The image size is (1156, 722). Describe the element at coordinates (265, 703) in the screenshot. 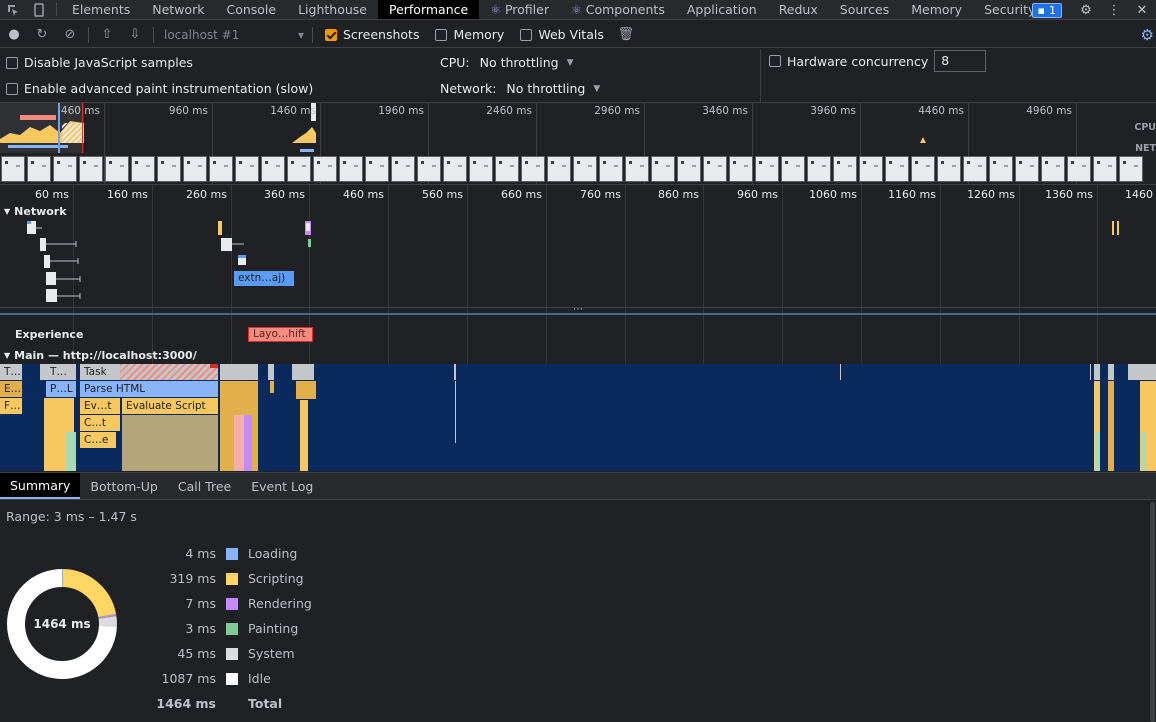

I see `legend-total-label: Total` at that location.